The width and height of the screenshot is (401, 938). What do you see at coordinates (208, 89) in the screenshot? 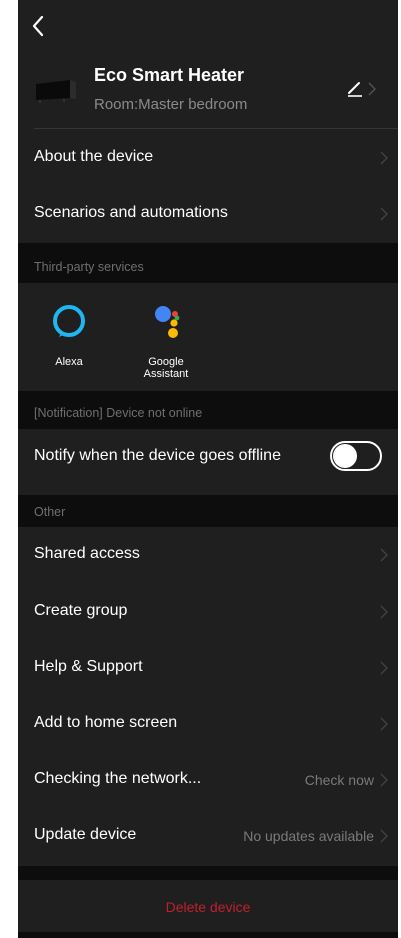
I see `device-header: Eco Smart Heater Room:Master bedroom` at bounding box center [208, 89].